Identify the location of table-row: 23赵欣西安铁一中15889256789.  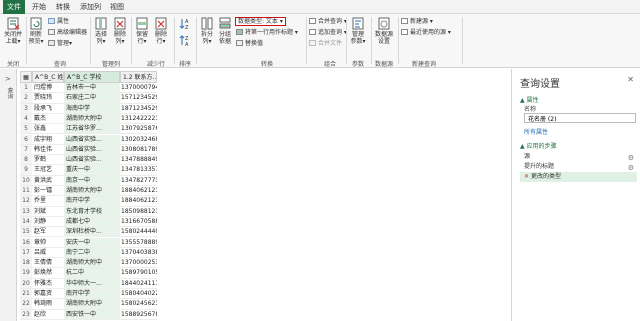
(88, 314).